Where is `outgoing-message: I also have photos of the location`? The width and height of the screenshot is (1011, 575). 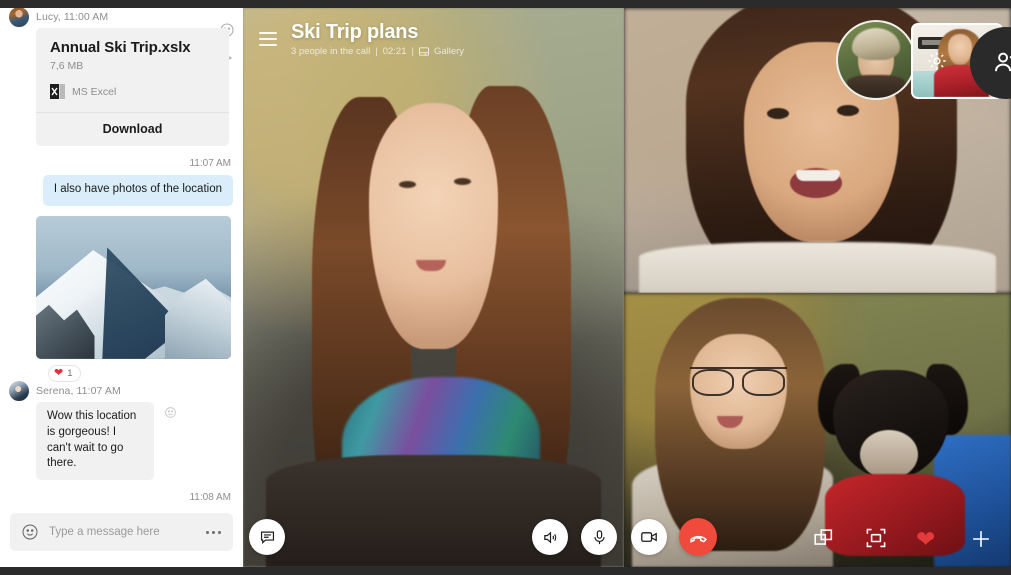 outgoing-message: I also have photos of the location is located at coordinates (121, 187).